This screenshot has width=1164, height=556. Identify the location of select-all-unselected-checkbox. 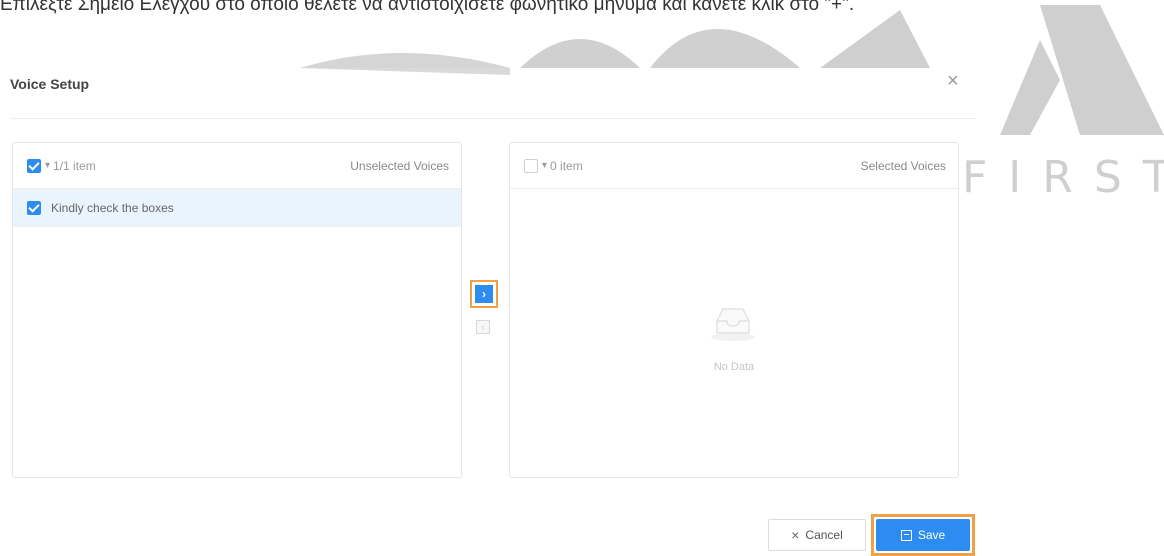
(34, 165).